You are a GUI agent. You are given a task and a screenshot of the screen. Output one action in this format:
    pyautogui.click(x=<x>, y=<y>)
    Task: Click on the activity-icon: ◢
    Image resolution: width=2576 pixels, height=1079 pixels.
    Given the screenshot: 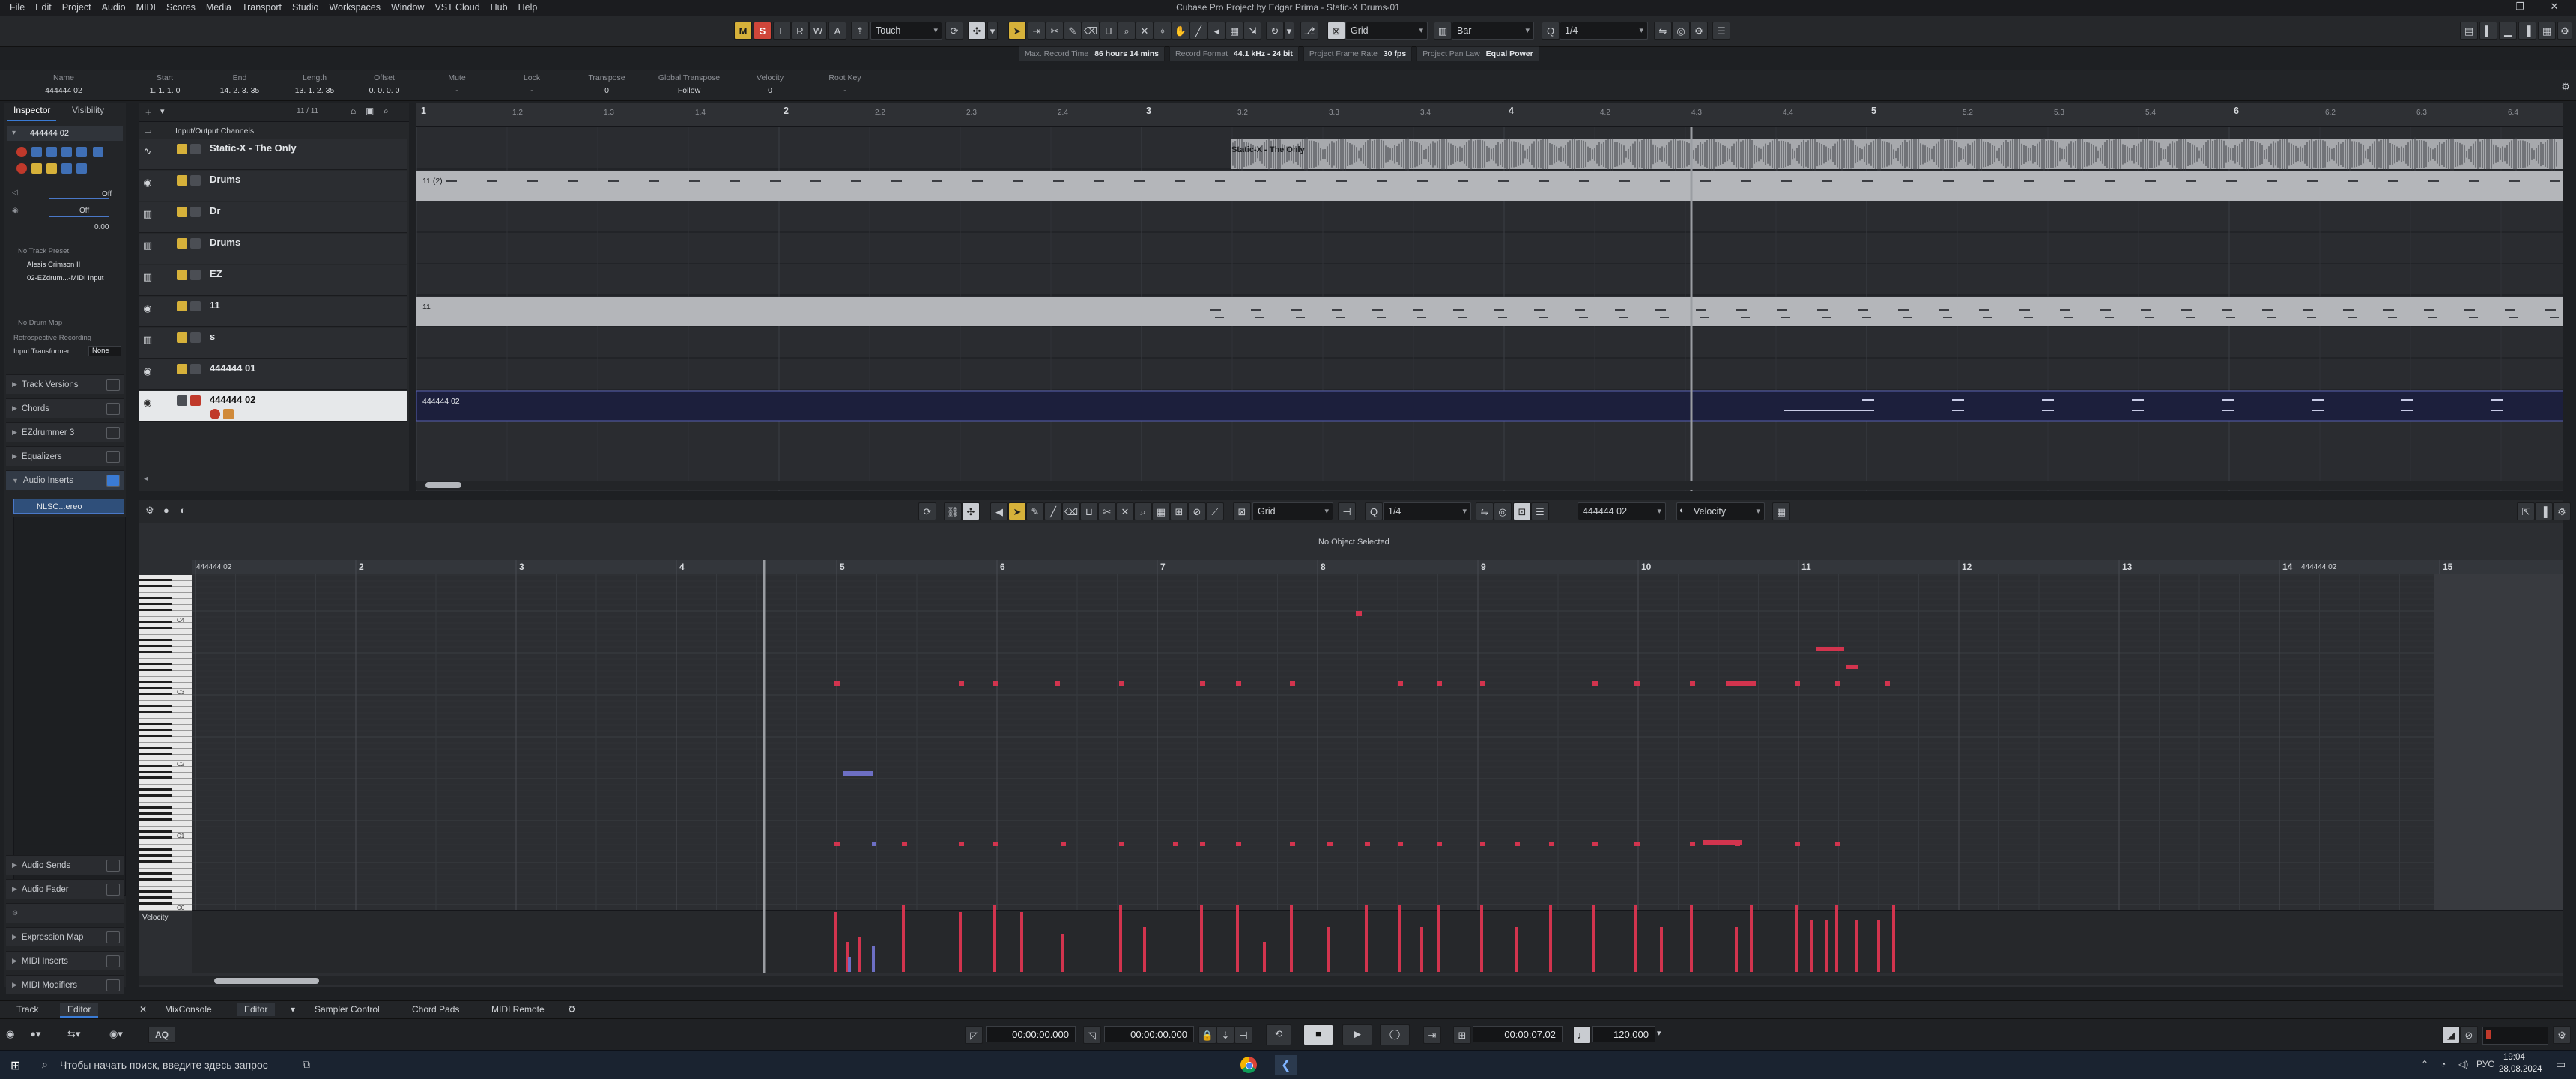 What is the action you would take?
    pyautogui.click(x=2451, y=1035)
    